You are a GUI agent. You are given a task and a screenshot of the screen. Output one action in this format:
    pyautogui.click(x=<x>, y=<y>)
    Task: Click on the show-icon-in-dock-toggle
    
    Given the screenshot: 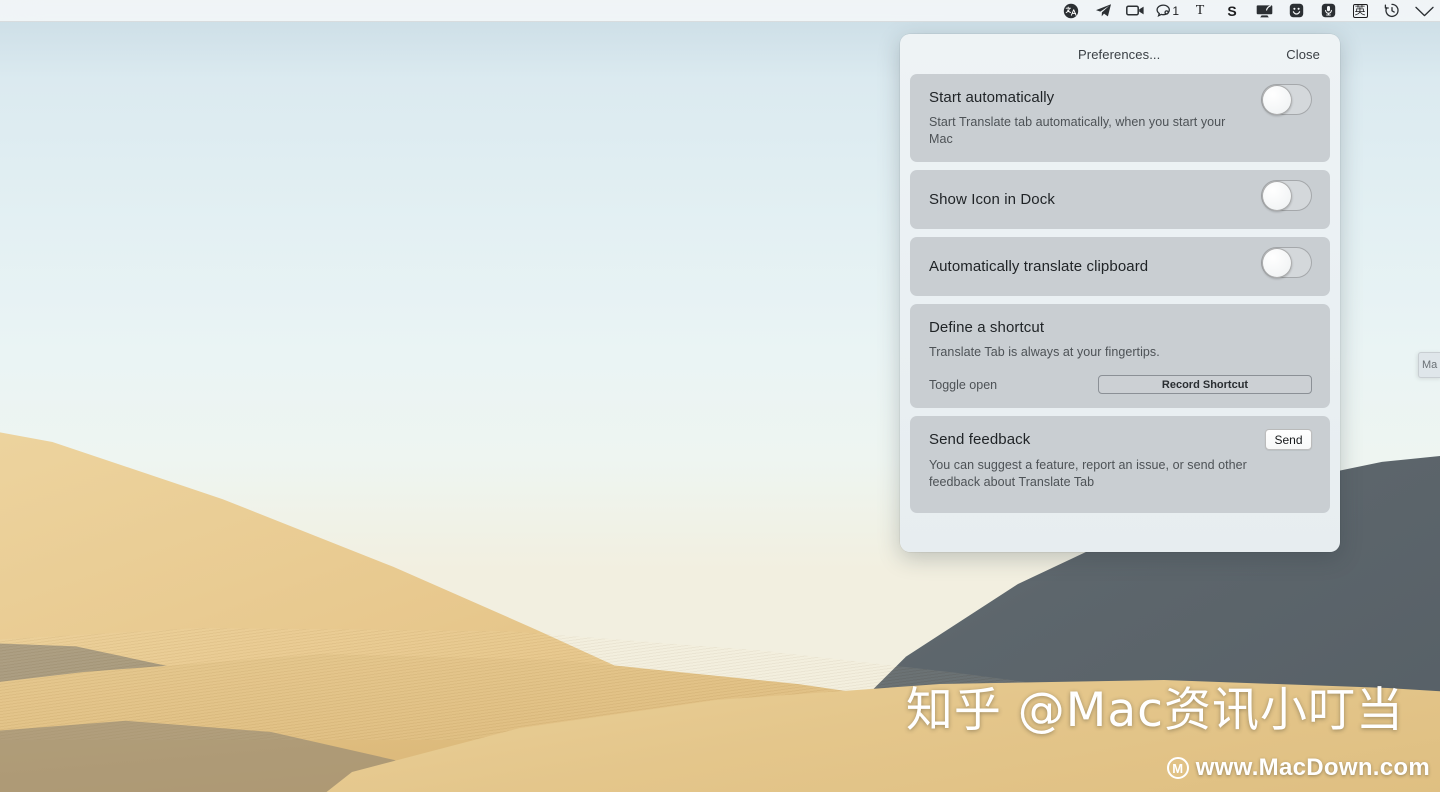 What is the action you would take?
    pyautogui.click(x=1286, y=195)
    